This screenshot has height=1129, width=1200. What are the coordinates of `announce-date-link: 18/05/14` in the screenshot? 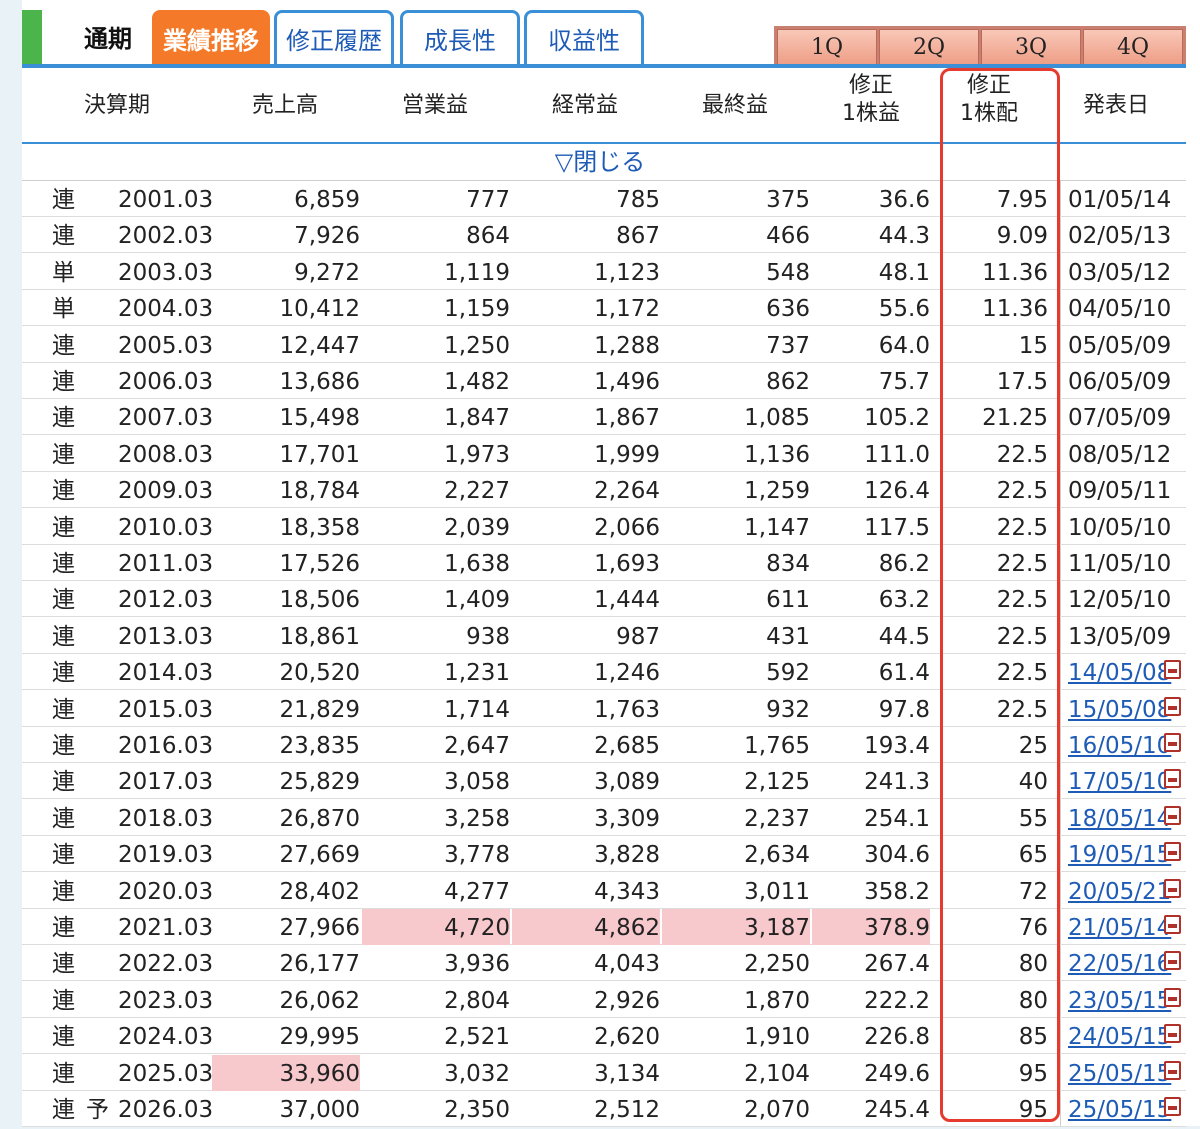 It's located at (1118, 818).